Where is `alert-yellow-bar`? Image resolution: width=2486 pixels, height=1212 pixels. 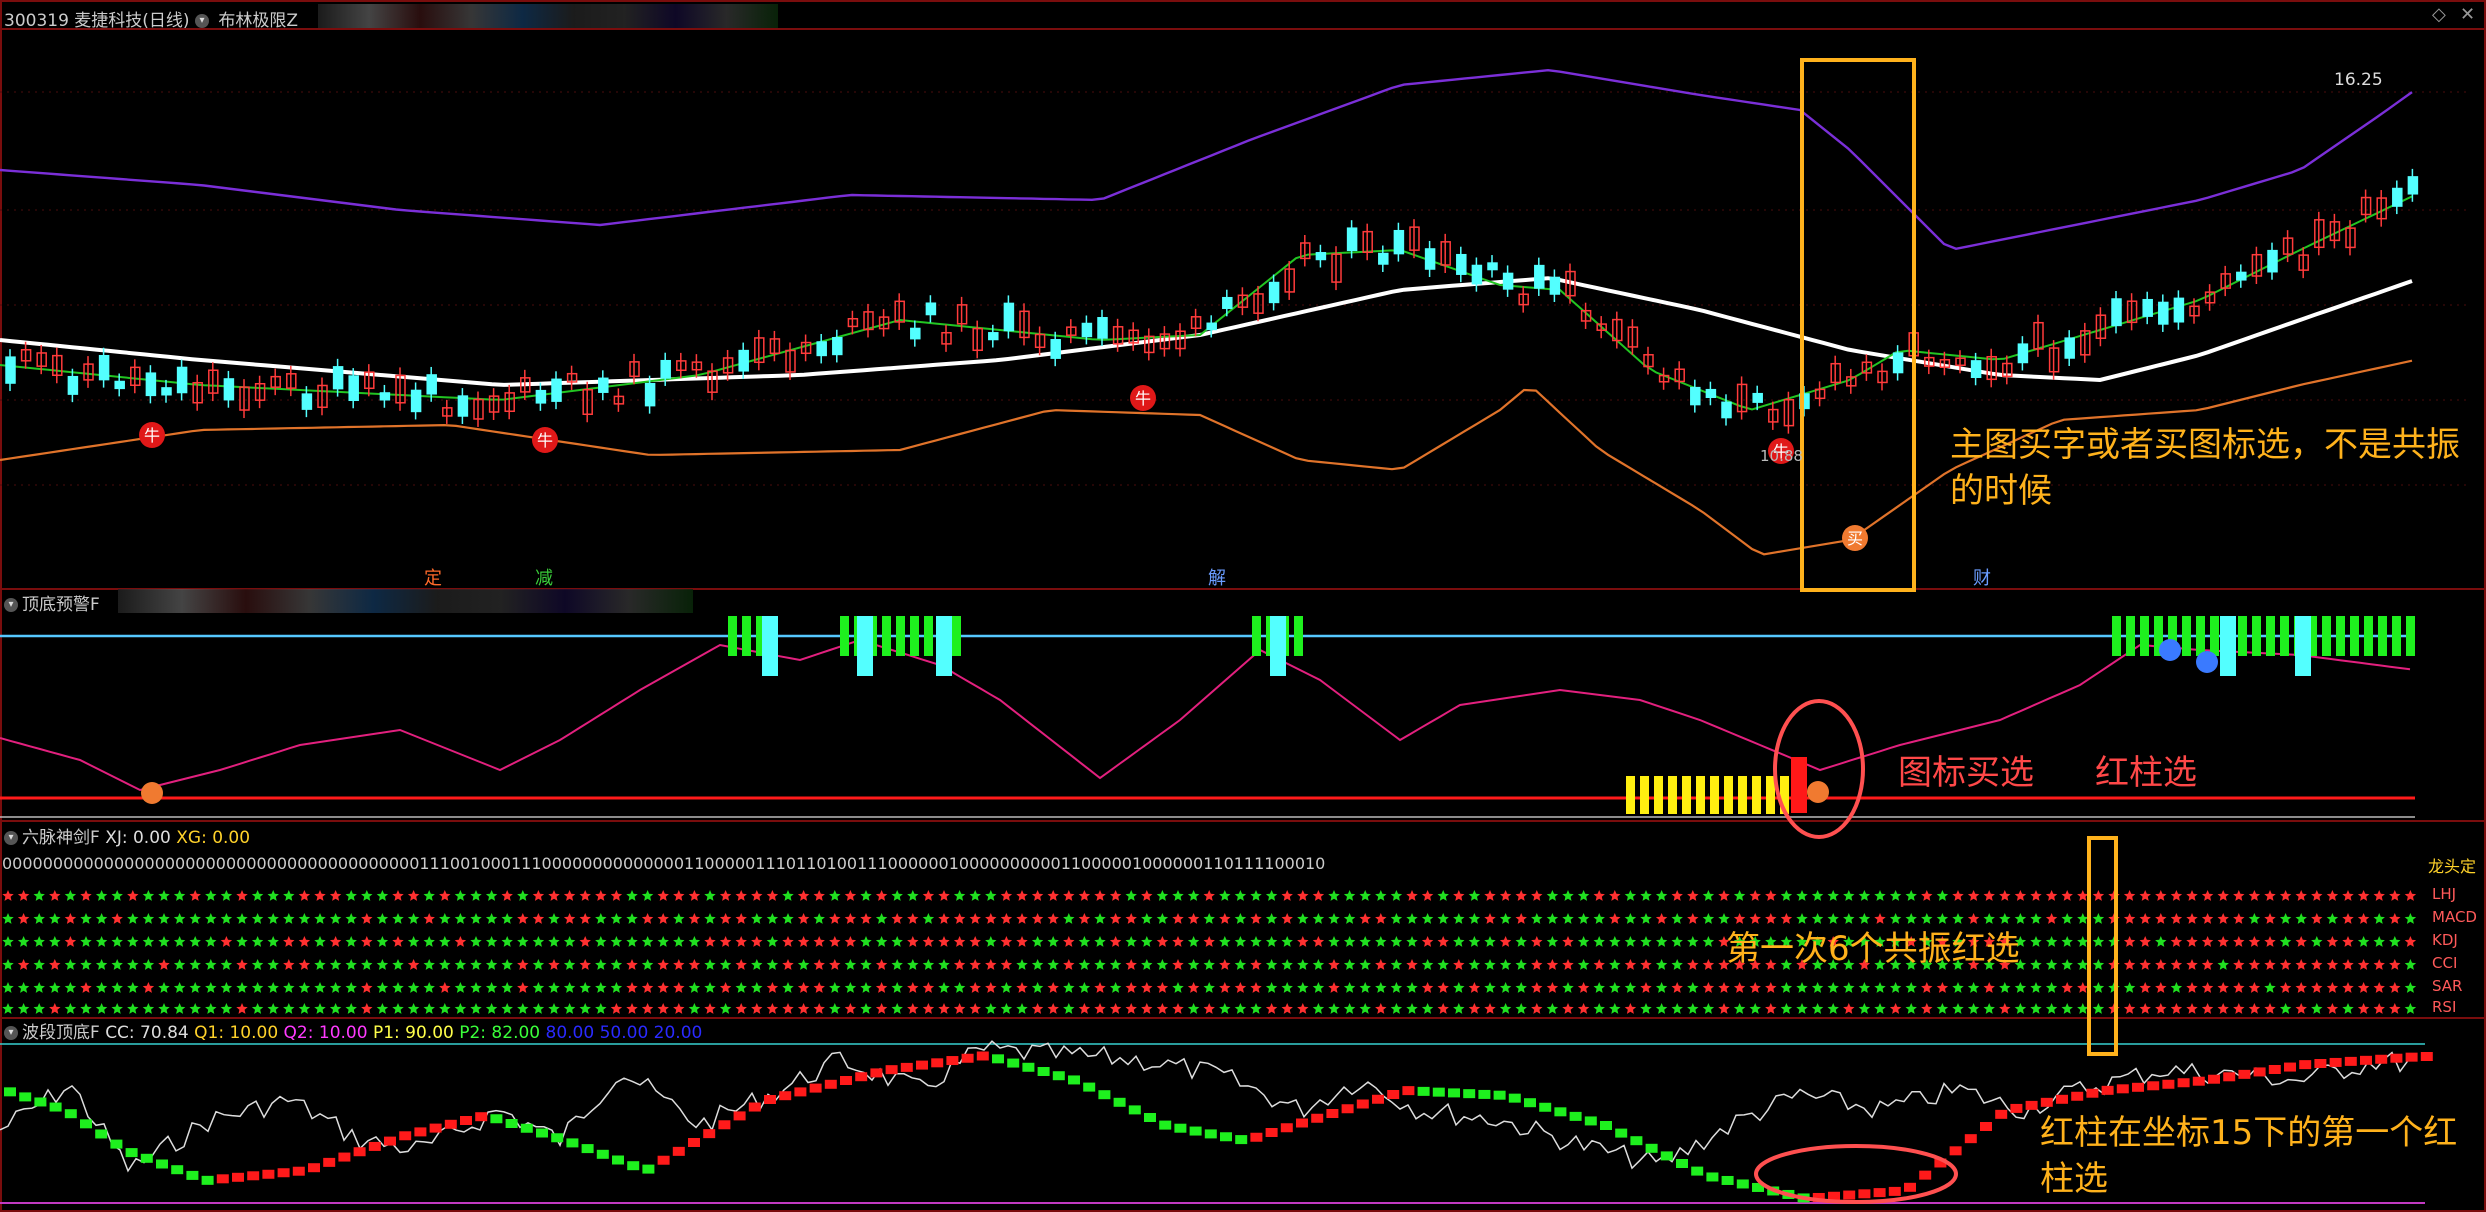 alert-yellow-bar is located at coordinates (1728, 795).